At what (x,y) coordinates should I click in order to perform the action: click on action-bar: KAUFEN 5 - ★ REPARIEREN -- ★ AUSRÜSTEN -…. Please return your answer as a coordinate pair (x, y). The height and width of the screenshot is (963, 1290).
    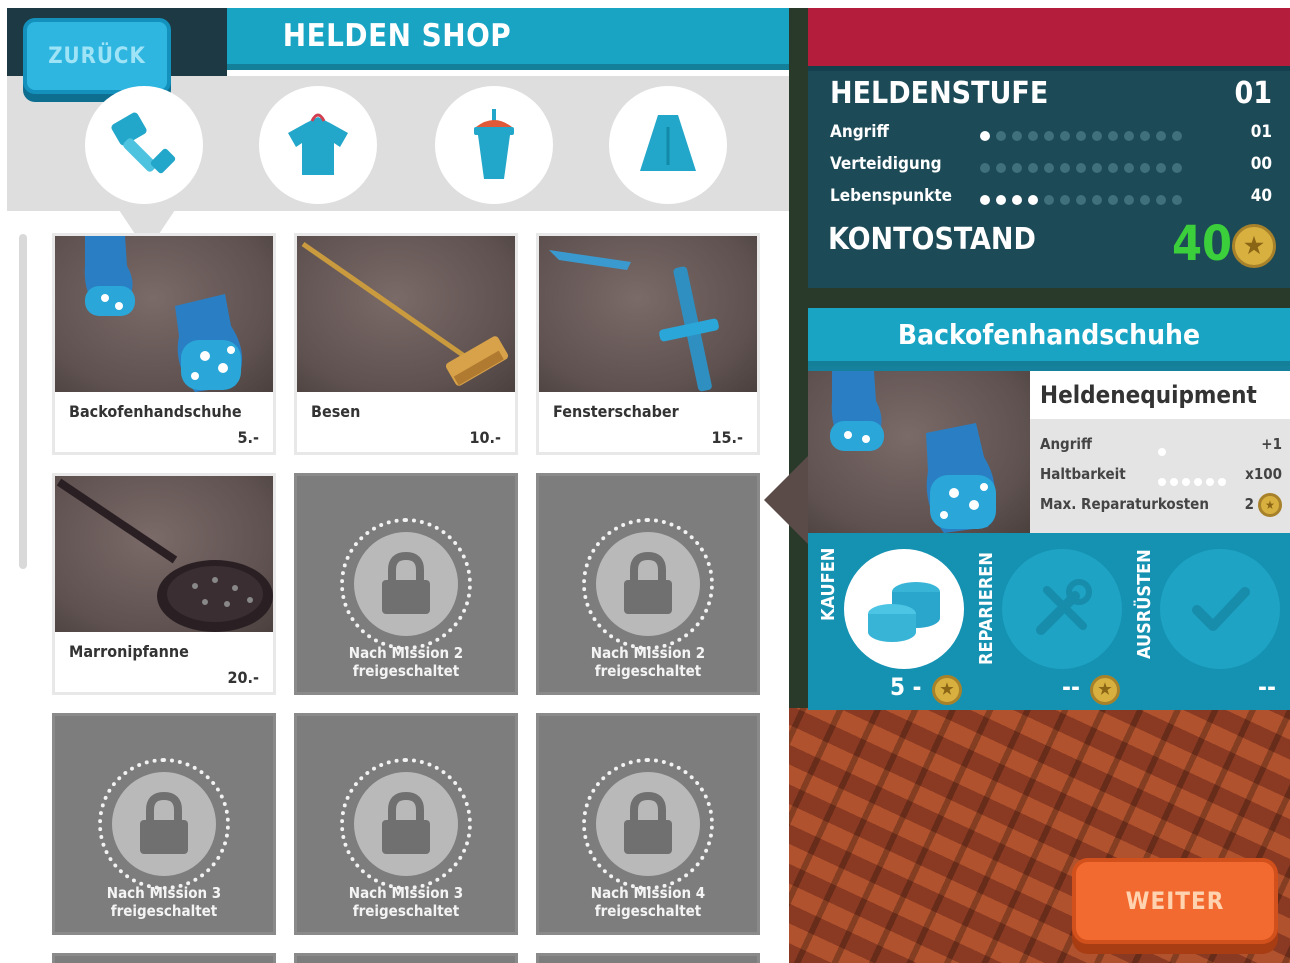
    Looking at the image, I should click on (1049, 621).